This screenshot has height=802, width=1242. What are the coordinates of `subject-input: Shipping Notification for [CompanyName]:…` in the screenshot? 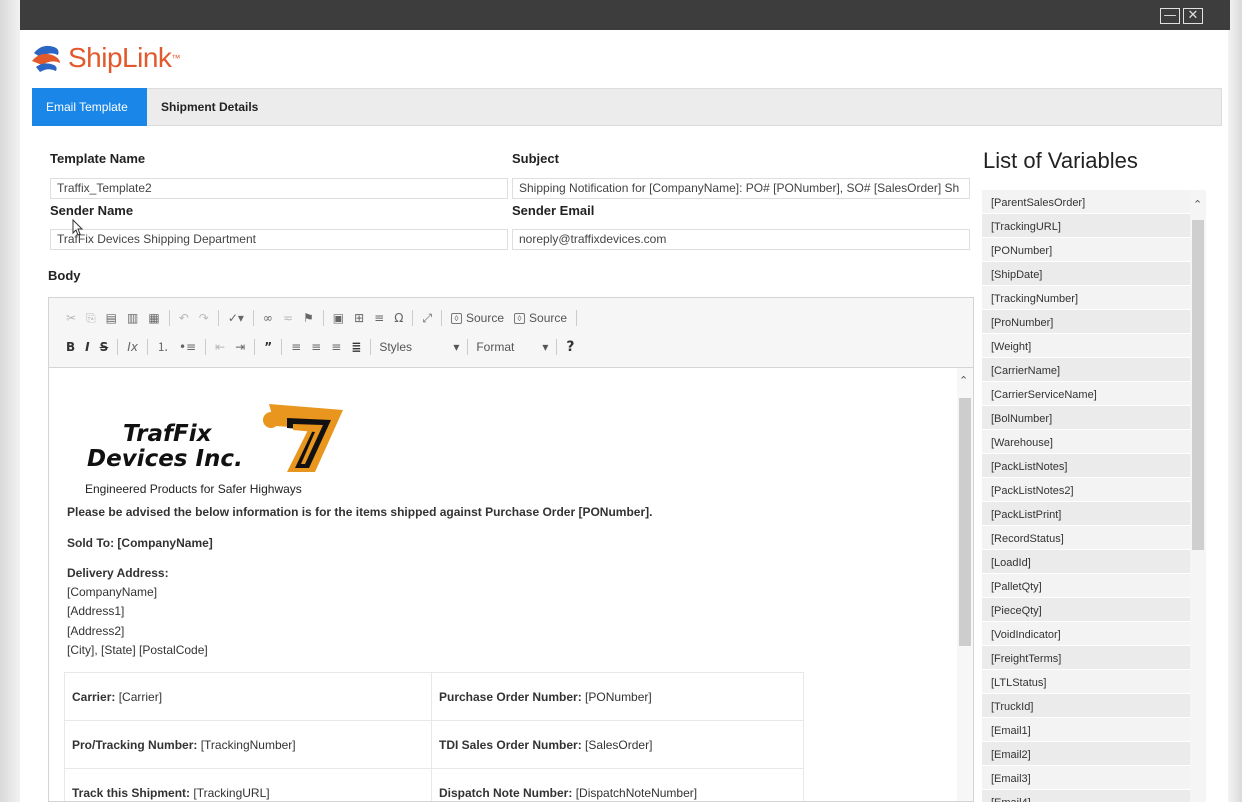 It's located at (741, 188).